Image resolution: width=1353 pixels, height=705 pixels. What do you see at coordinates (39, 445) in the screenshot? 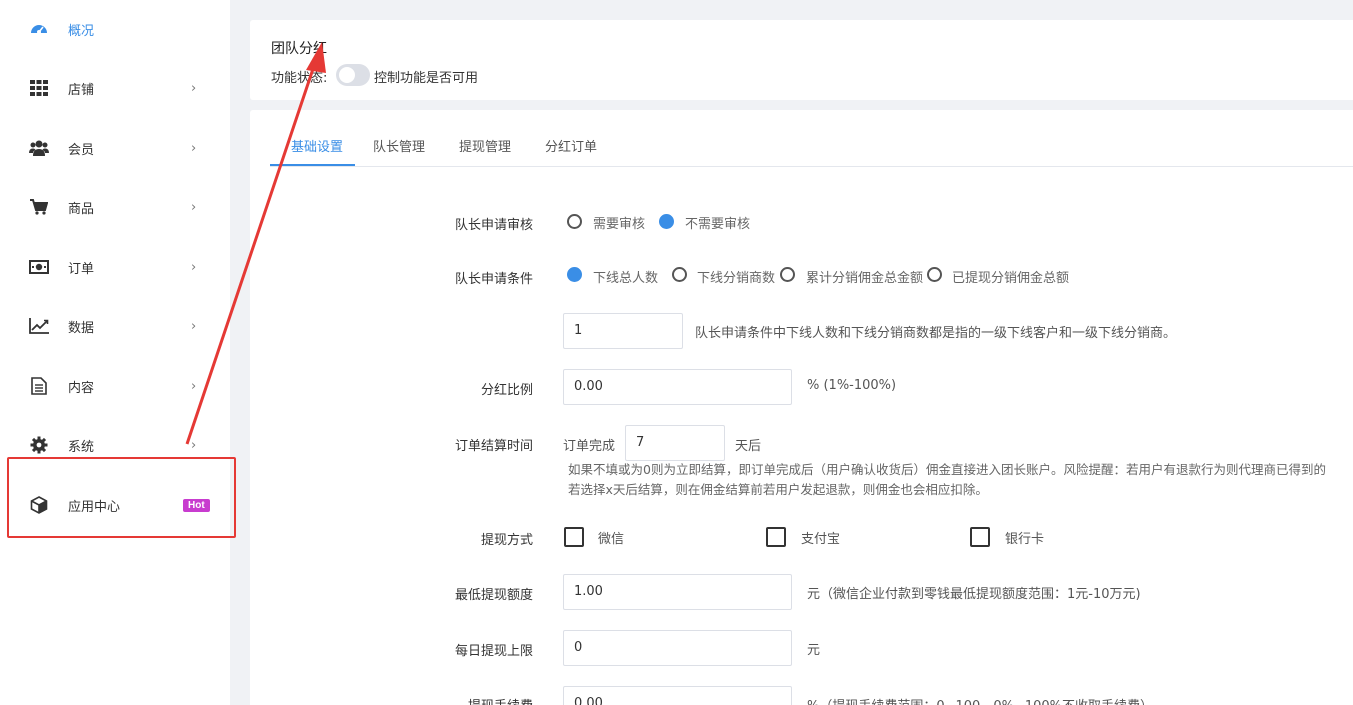
I see `gear-icon` at bounding box center [39, 445].